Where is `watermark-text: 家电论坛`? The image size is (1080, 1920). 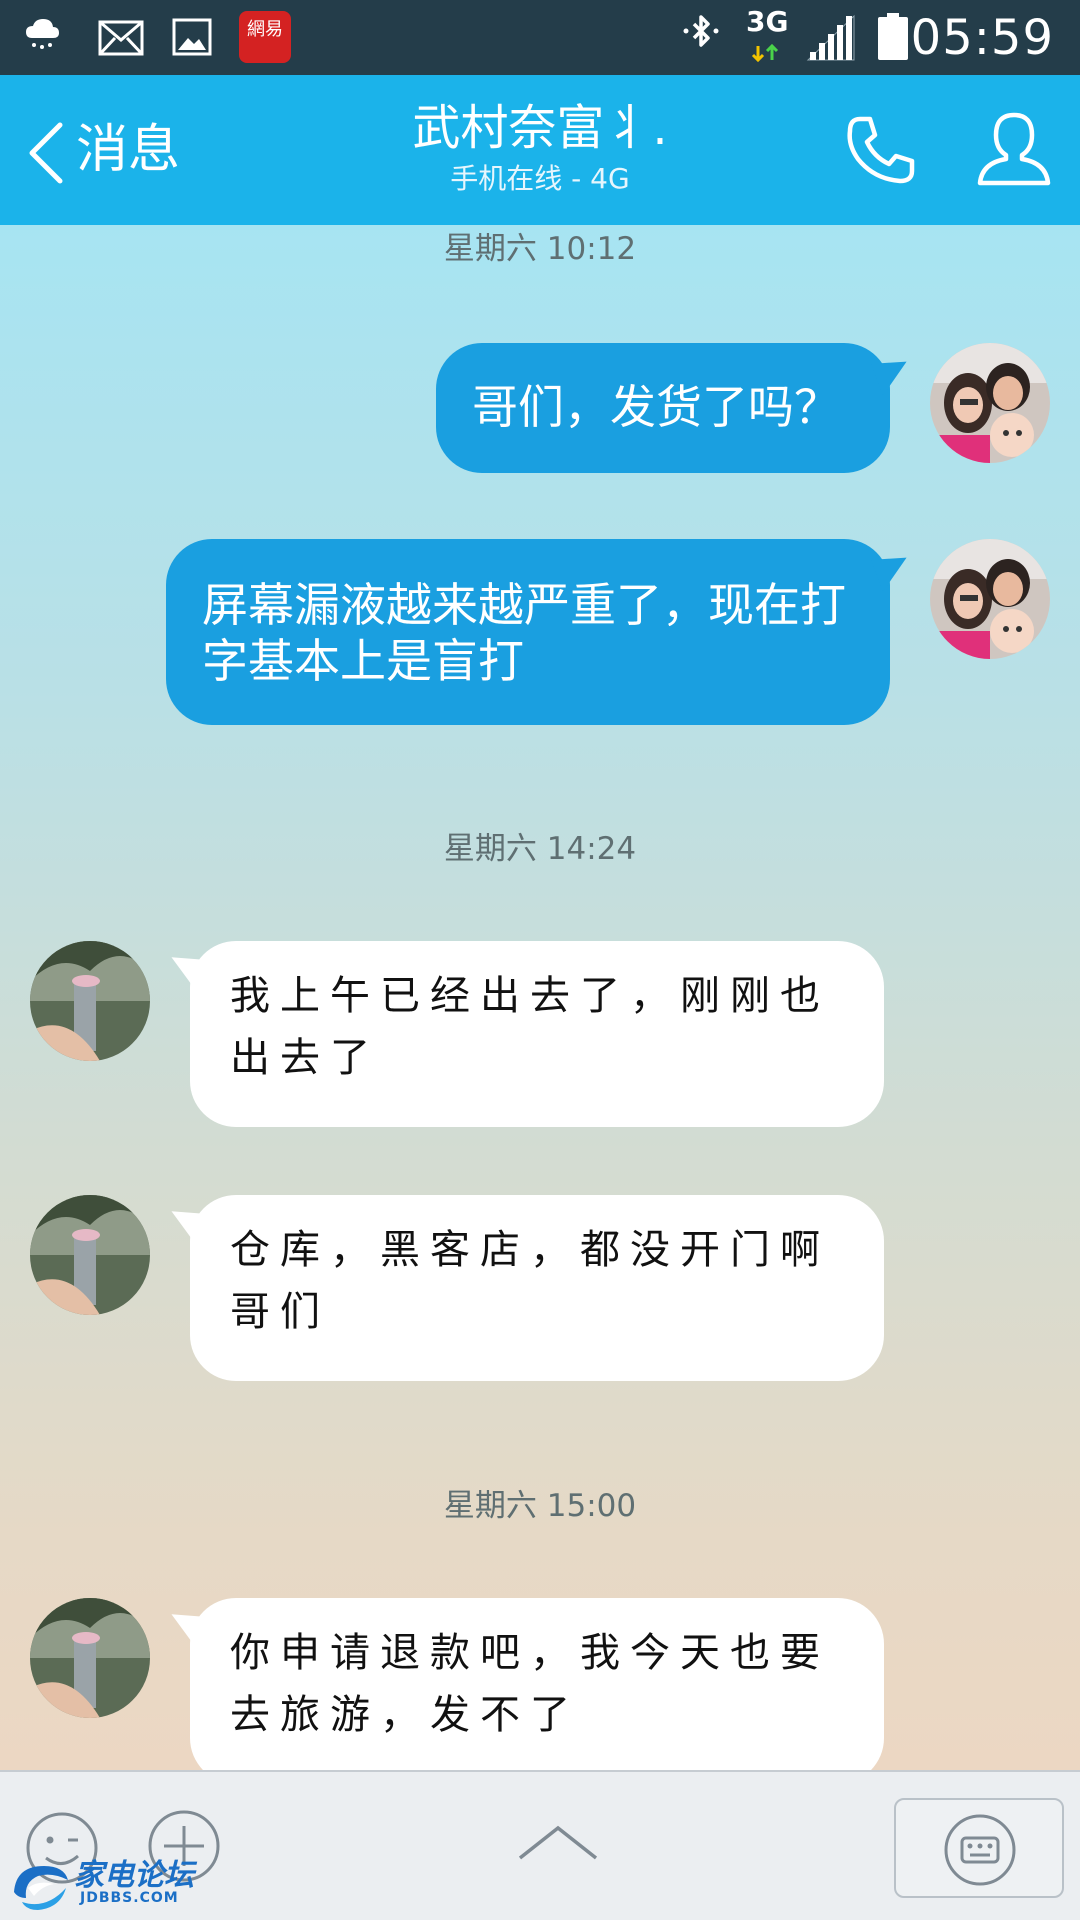 watermark-text: 家电论坛 is located at coordinates (134, 1875).